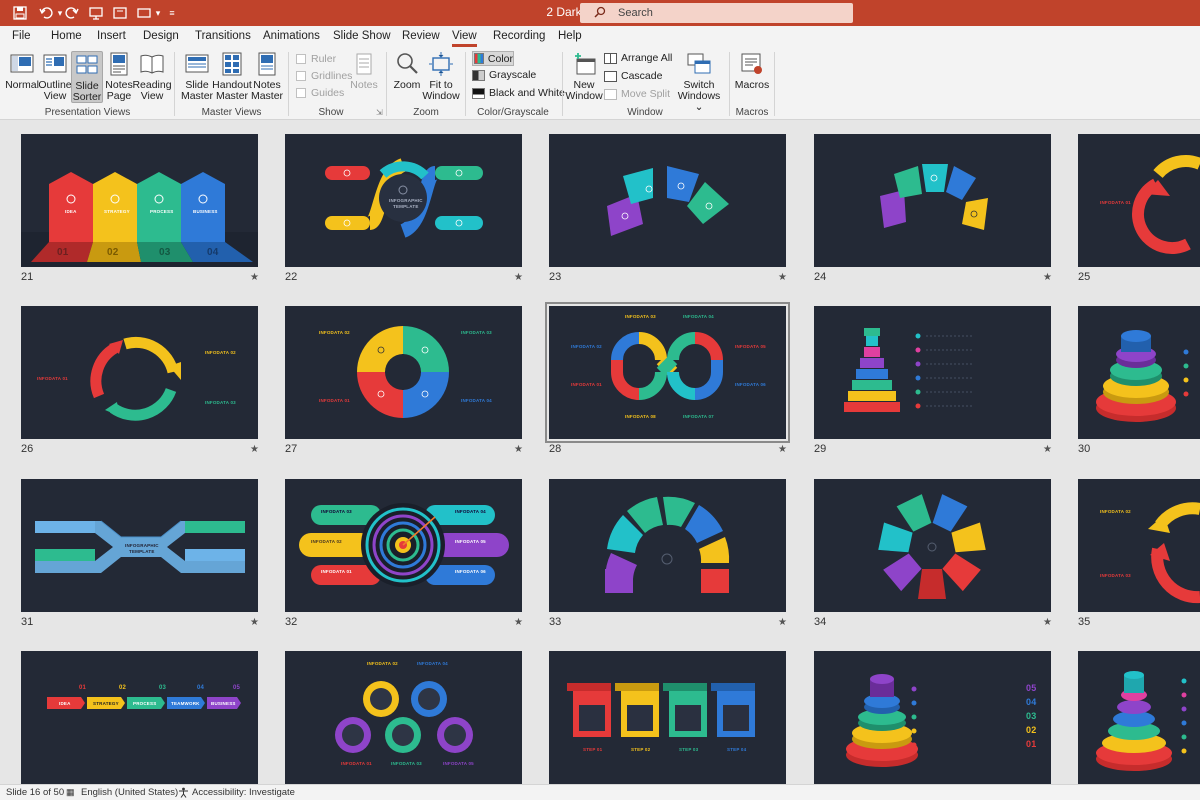 Image resolution: width=1200 pixels, height=800 pixels. What do you see at coordinates (197, 77) in the screenshot?
I see `slide-master-button: Slide Master` at bounding box center [197, 77].